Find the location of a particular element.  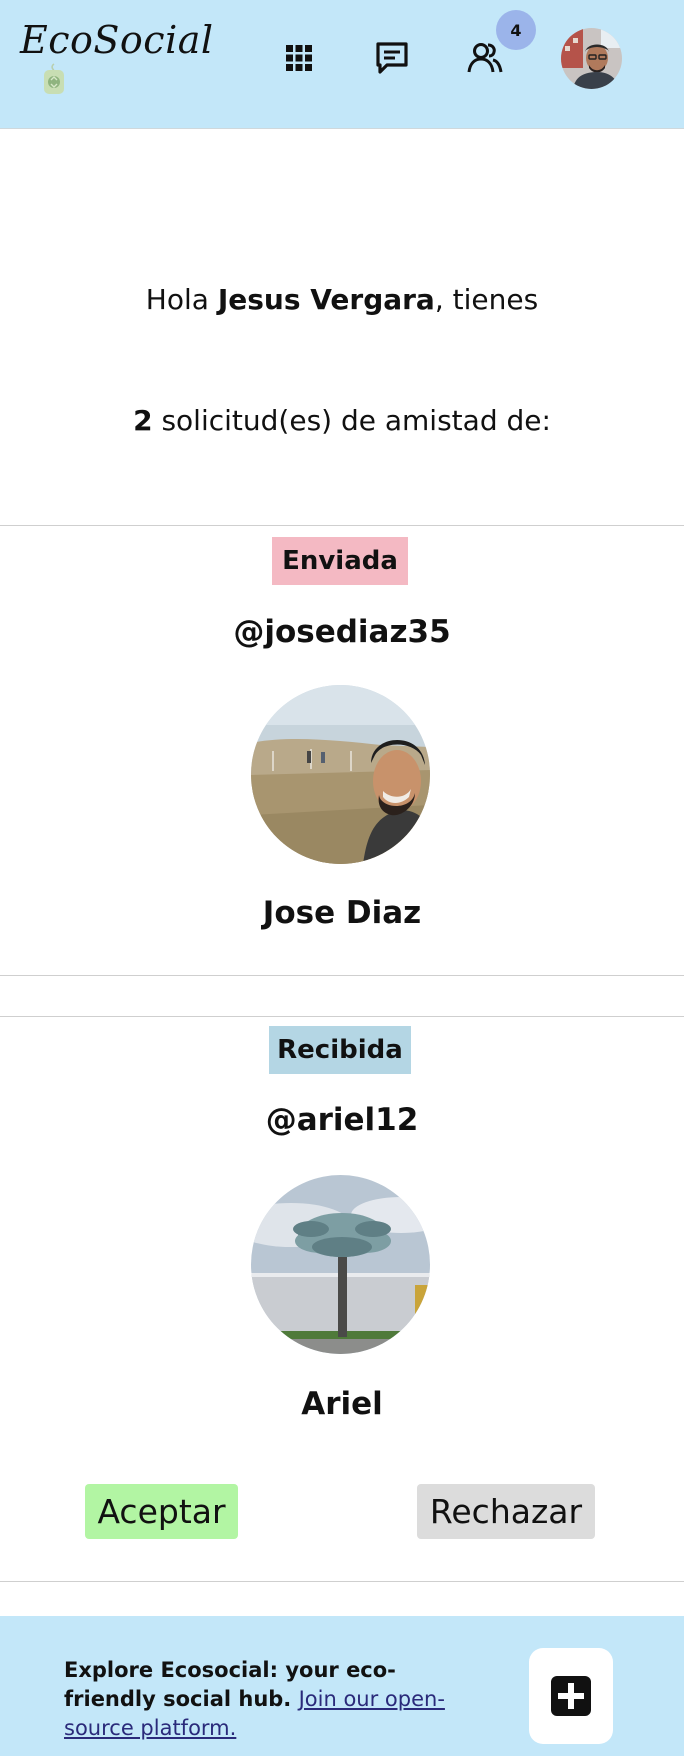

request-username: @josediaz35 is located at coordinates (342, 632).